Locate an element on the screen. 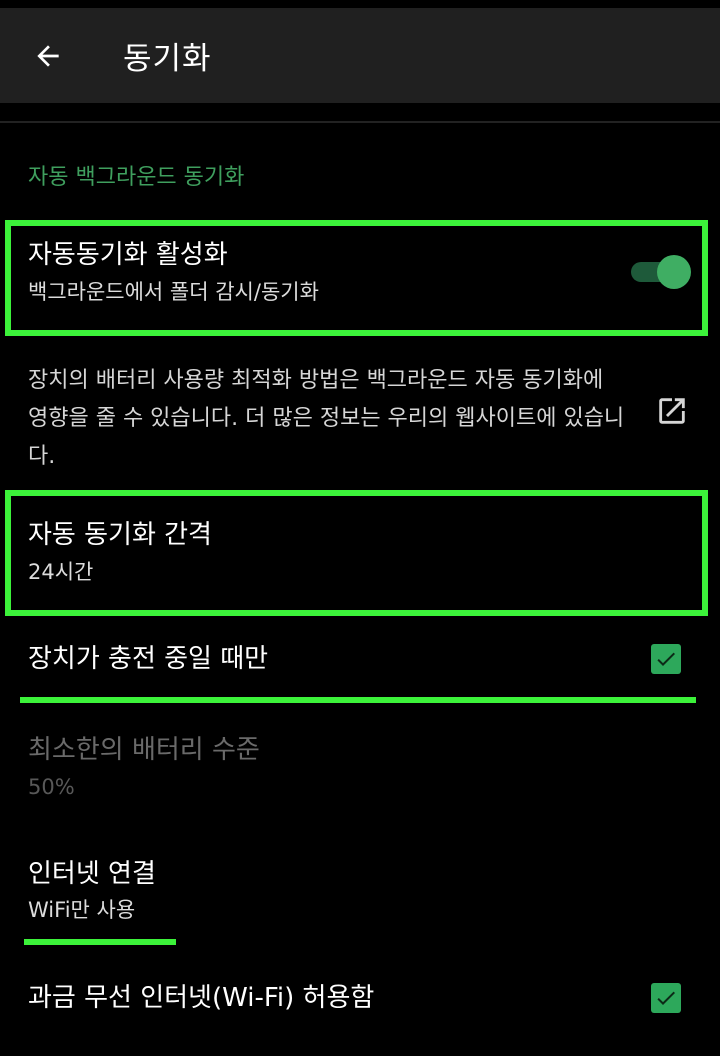 The width and height of the screenshot is (720, 1056). metered-wifi-row: 과금 무선 인터넷(Wi-Fi) 허용함 is located at coordinates (360, 1000).